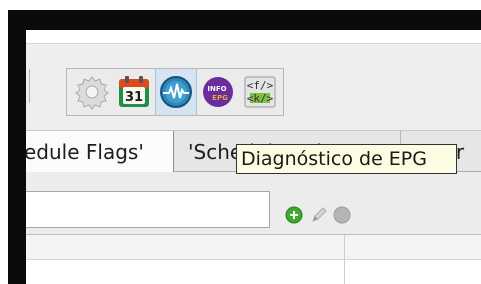 This screenshot has height=284, width=481. I want to click on diagnostics-button, so click(176, 92).